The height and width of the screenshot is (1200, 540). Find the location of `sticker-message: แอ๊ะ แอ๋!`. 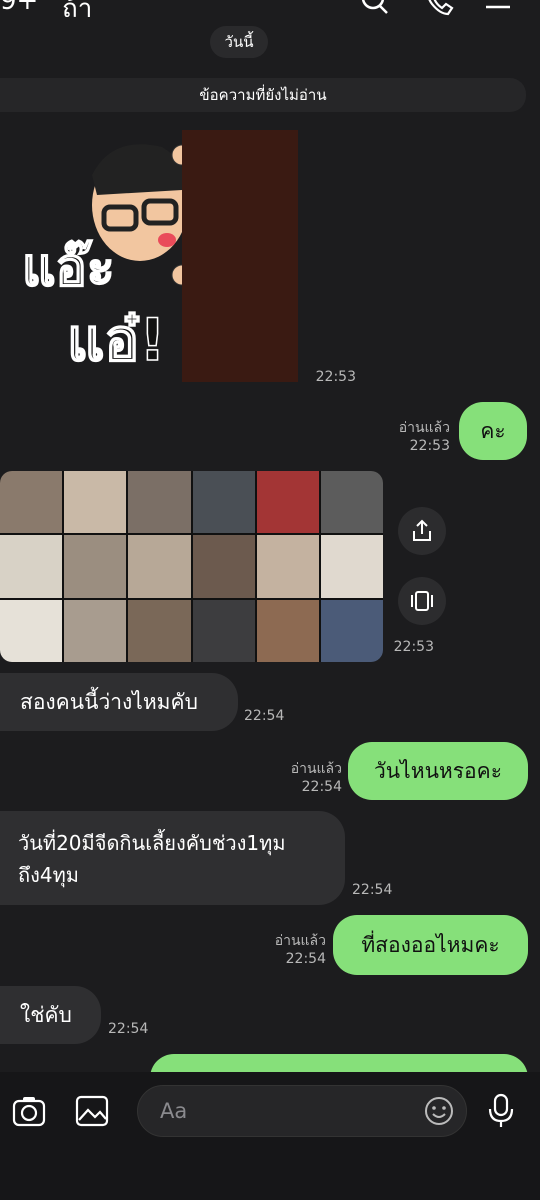

sticker-message: แอ๊ะ แอ๋! is located at coordinates (111, 255).